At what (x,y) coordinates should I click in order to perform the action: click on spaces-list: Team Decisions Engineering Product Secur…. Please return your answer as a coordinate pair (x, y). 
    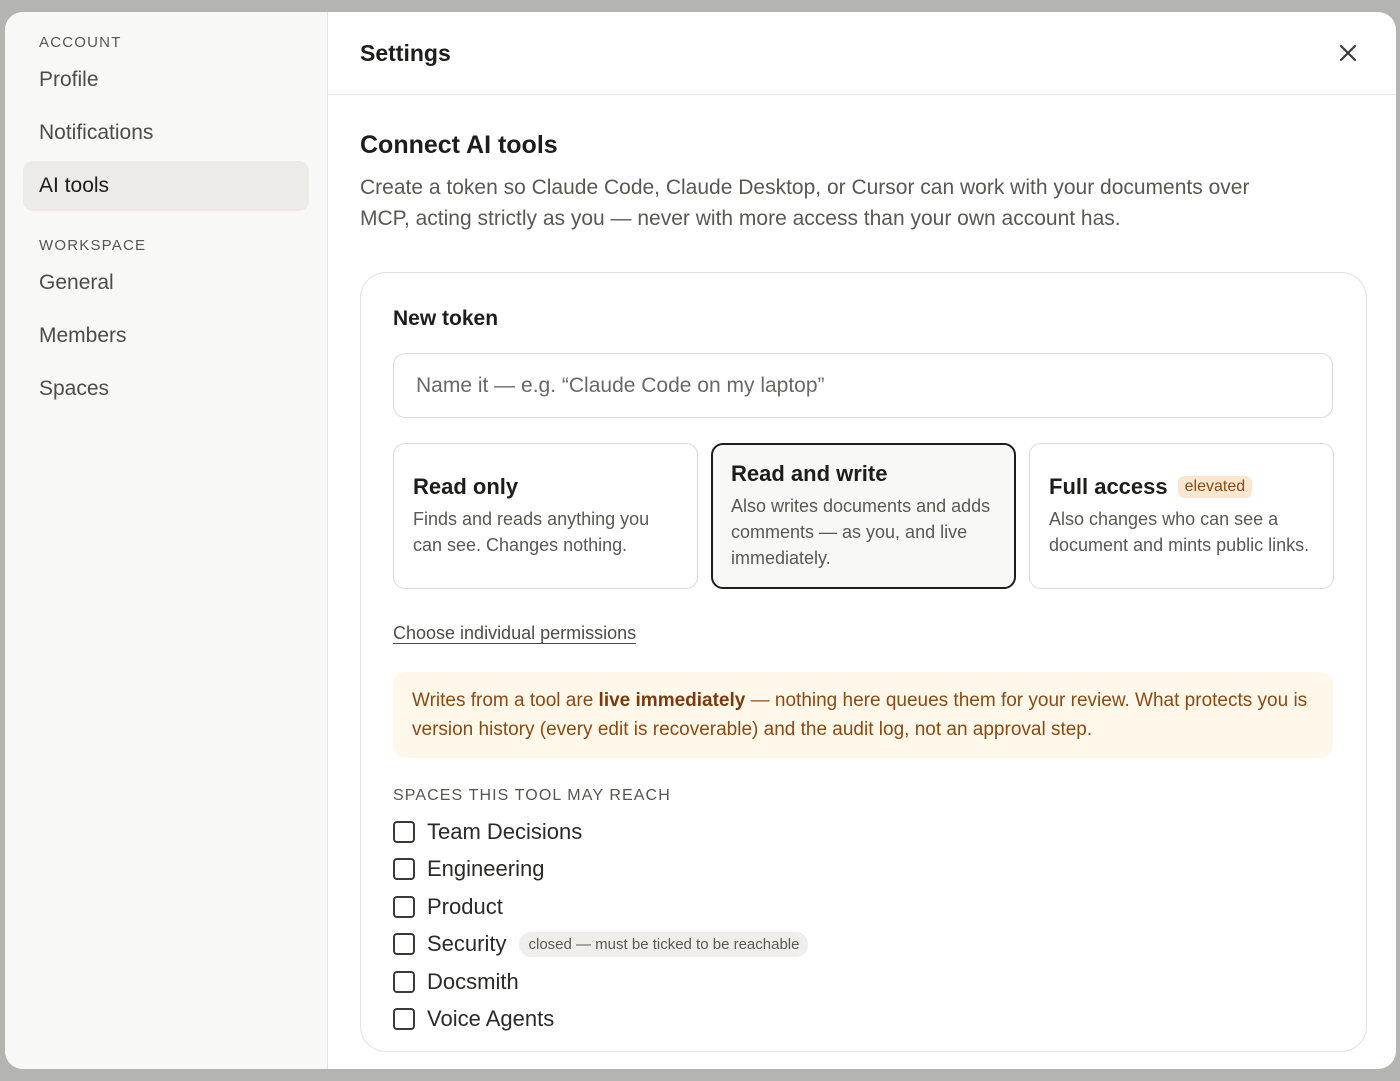
    Looking at the image, I should click on (863, 925).